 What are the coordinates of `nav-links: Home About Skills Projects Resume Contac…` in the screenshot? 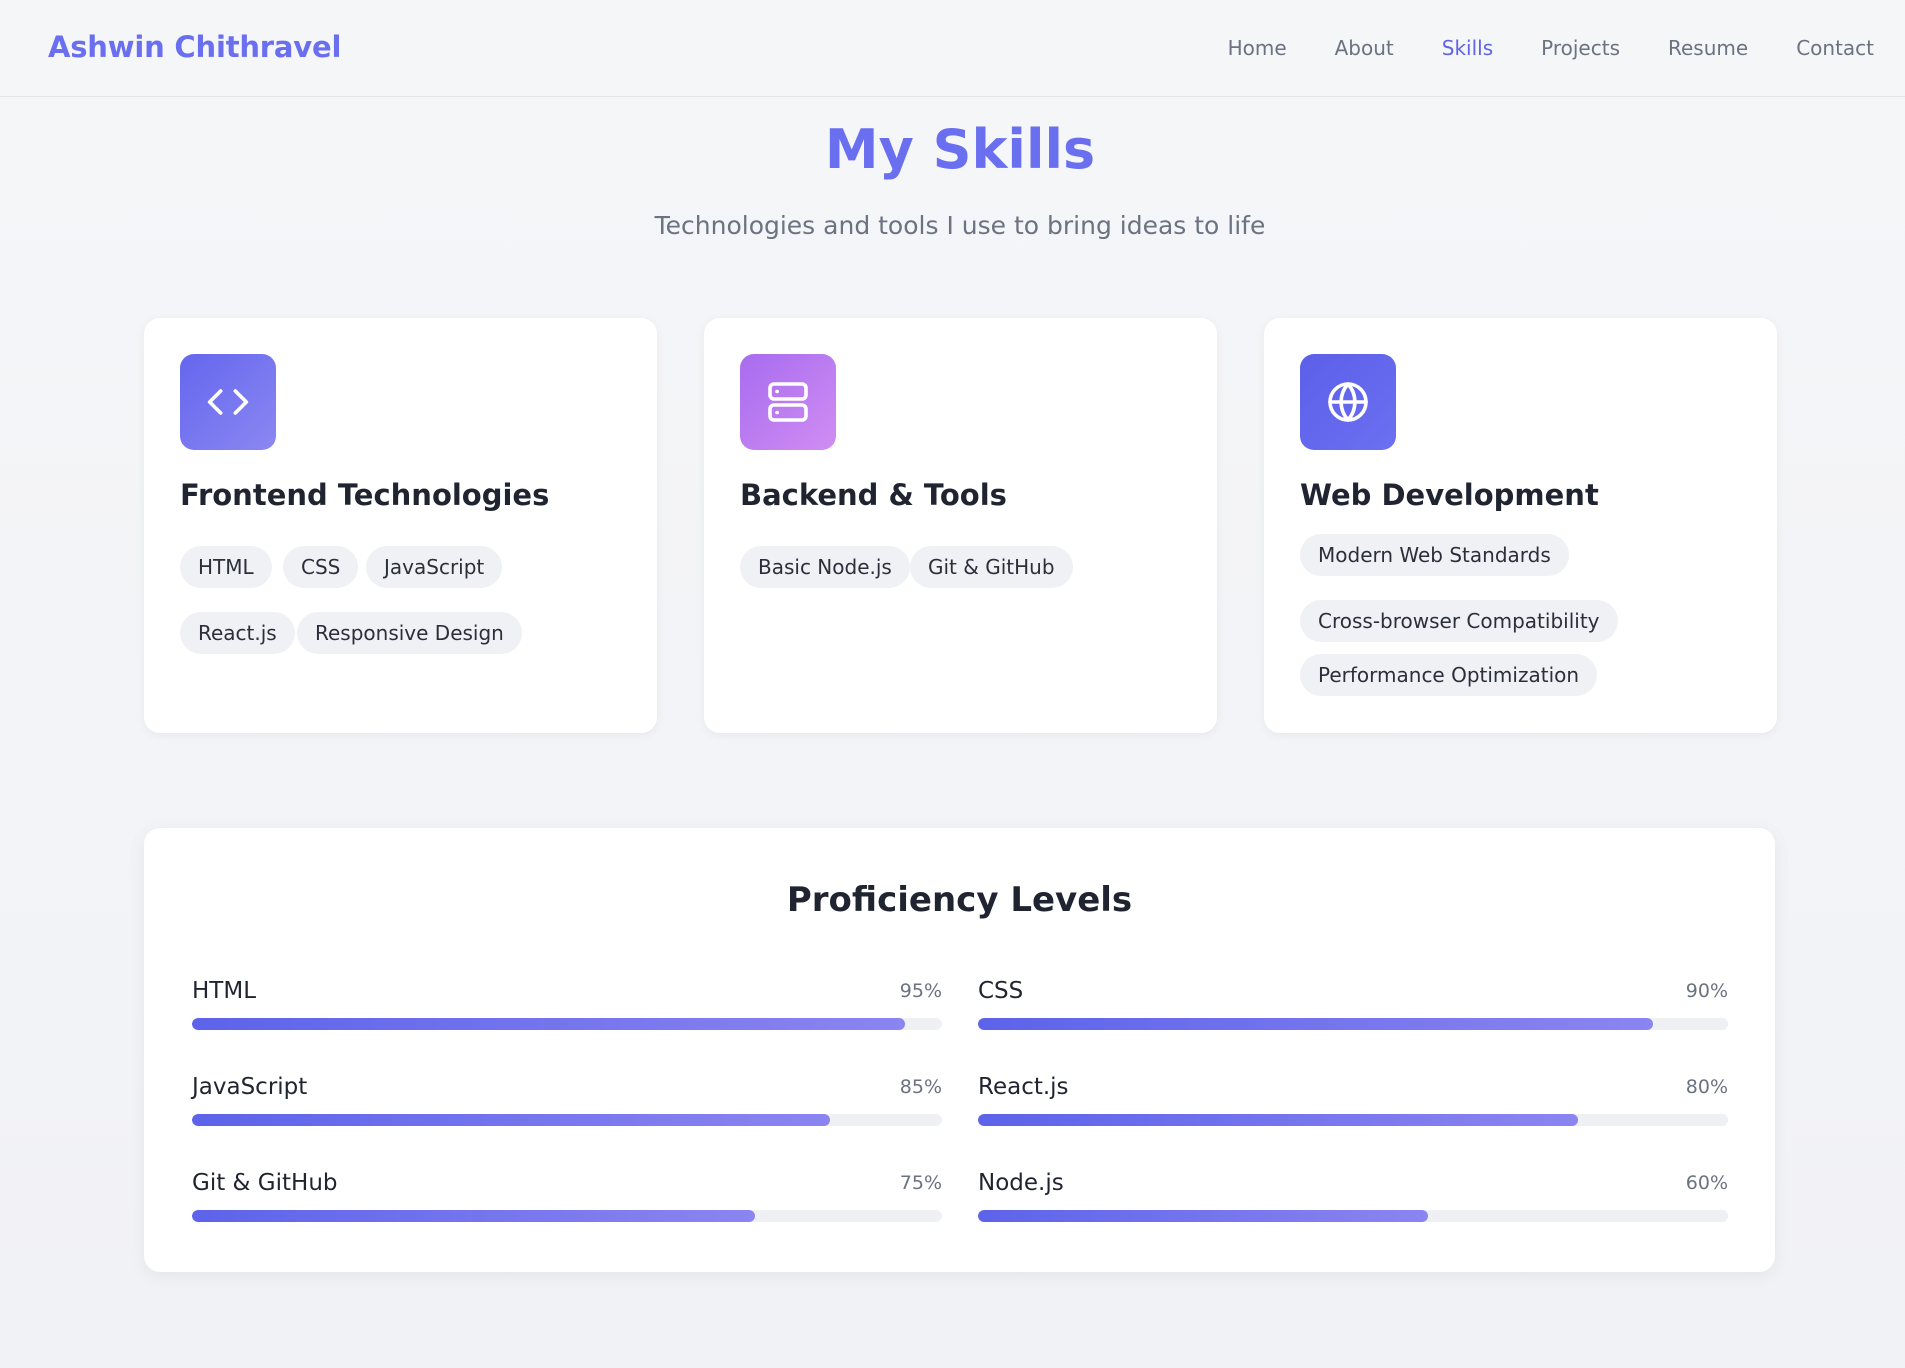 It's located at (1551, 48).